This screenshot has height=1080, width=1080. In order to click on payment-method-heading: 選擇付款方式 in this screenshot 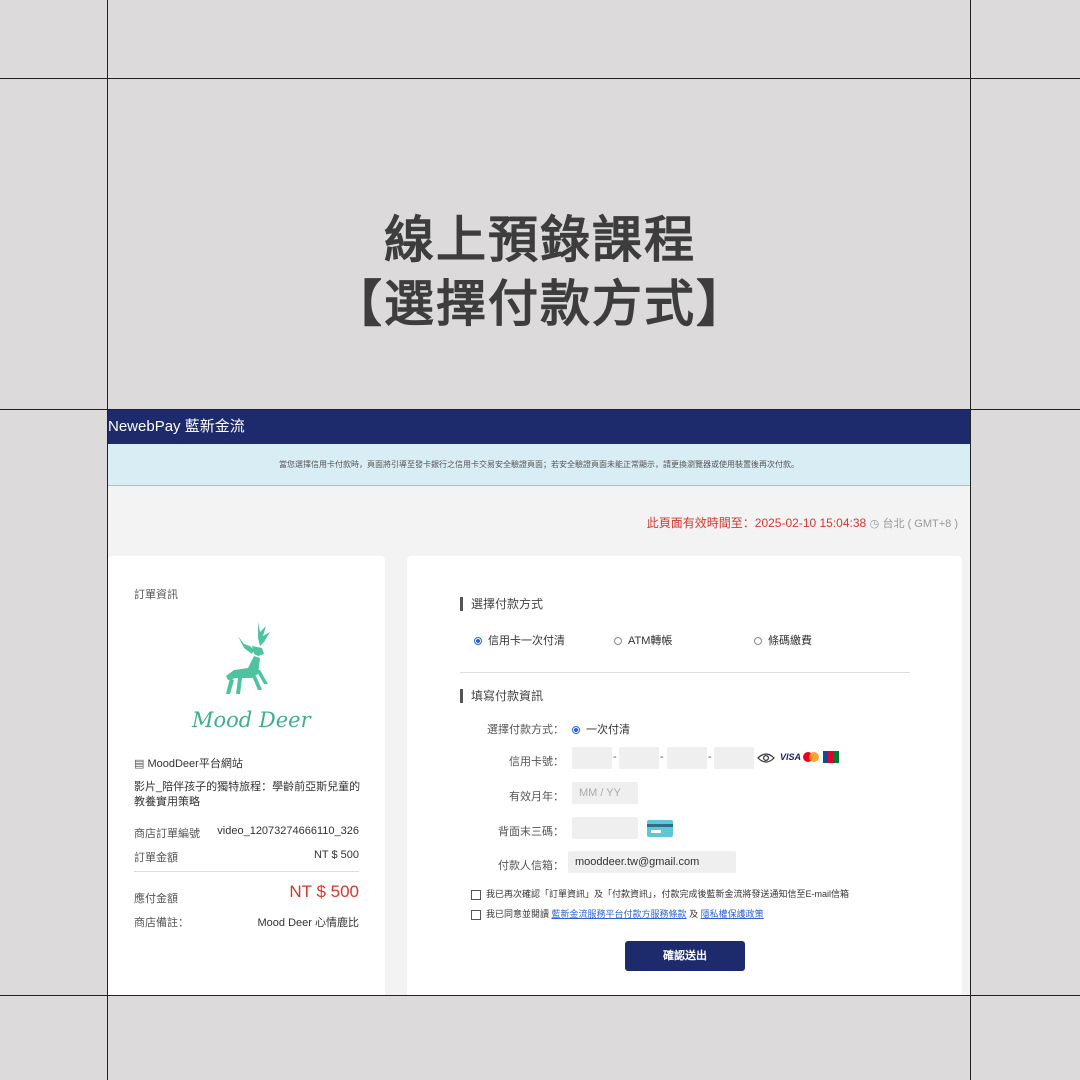, I will do `click(501, 604)`.